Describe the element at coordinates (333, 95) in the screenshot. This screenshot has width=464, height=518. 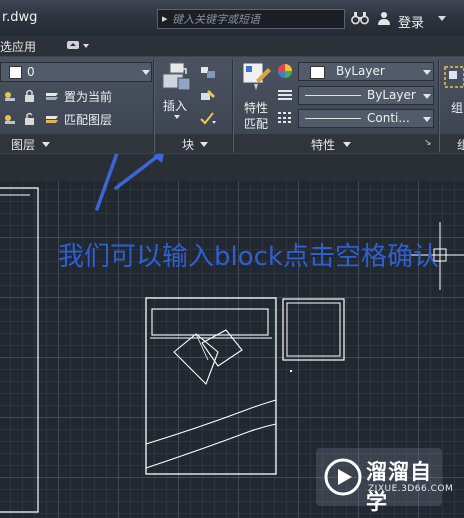
I see `linetype-preview-line` at that location.